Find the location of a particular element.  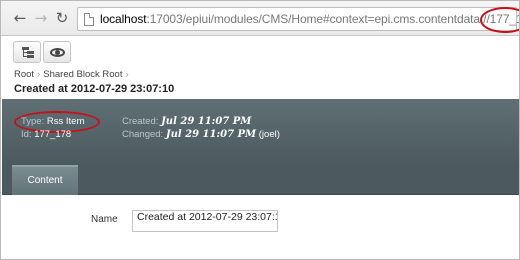

view-mode-button is located at coordinates (57, 52).